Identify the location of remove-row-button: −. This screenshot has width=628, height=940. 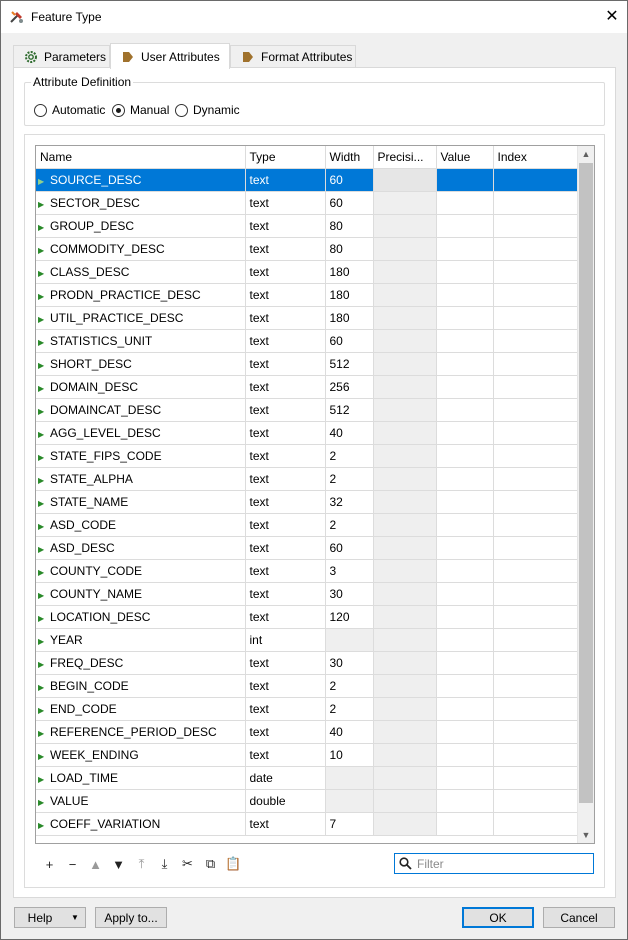
(72, 864).